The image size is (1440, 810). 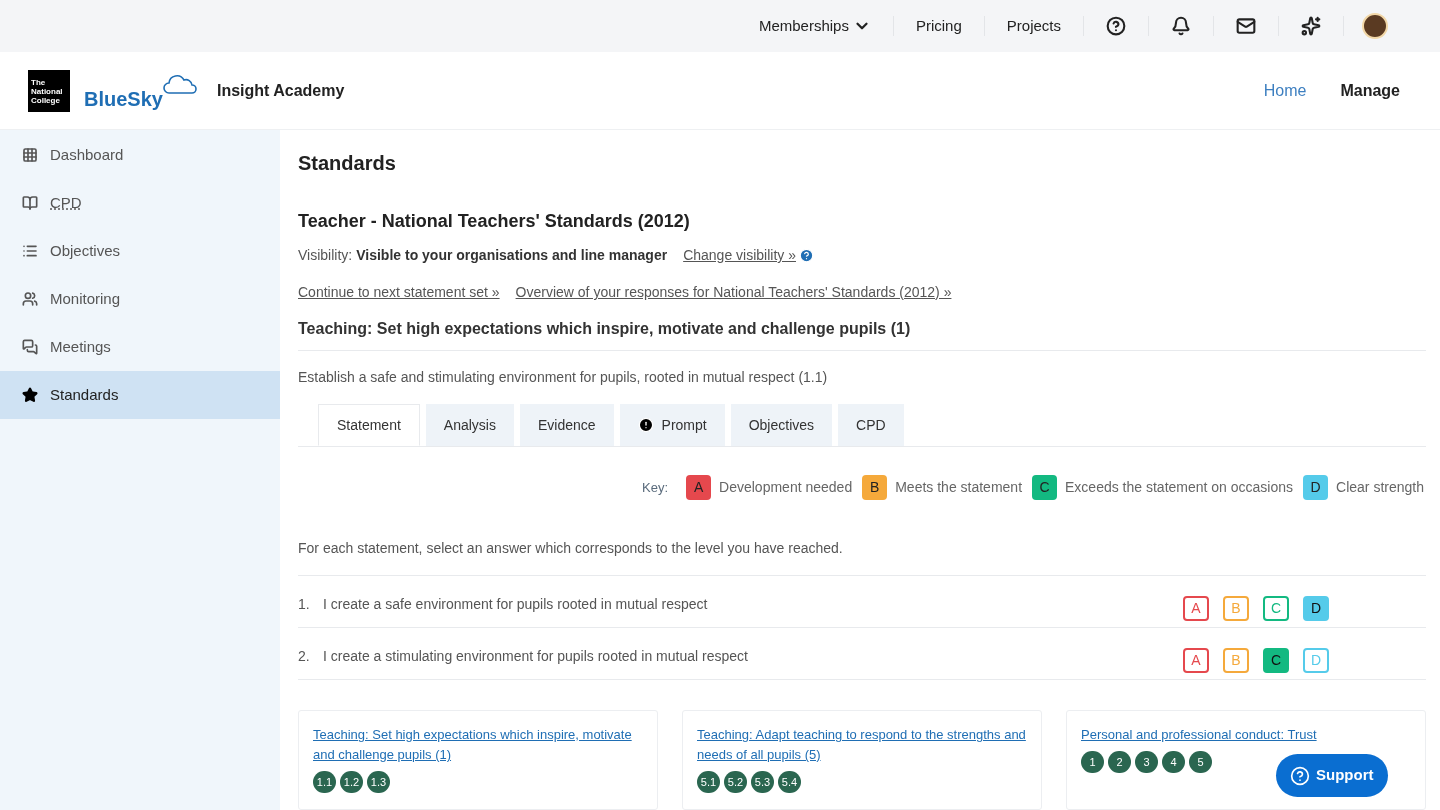 I want to click on statement-badge: 5, so click(x=1200, y=762).